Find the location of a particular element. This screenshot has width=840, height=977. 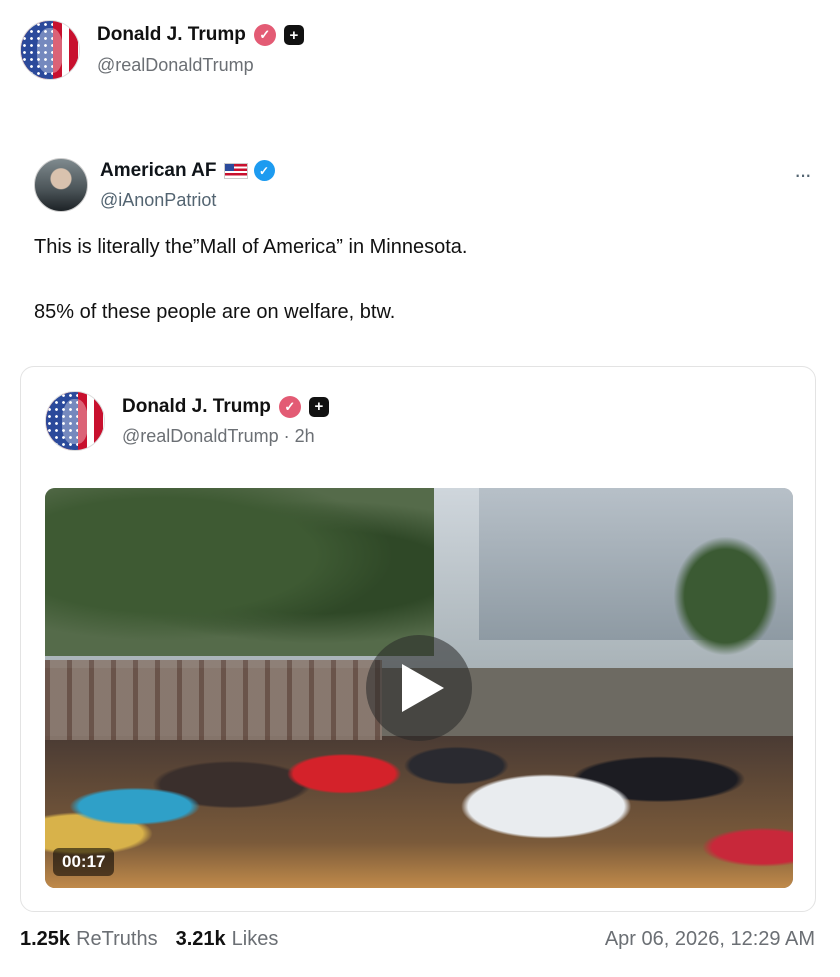

embedded-author-handle: @iAnonPatriot is located at coordinates (187, 200).